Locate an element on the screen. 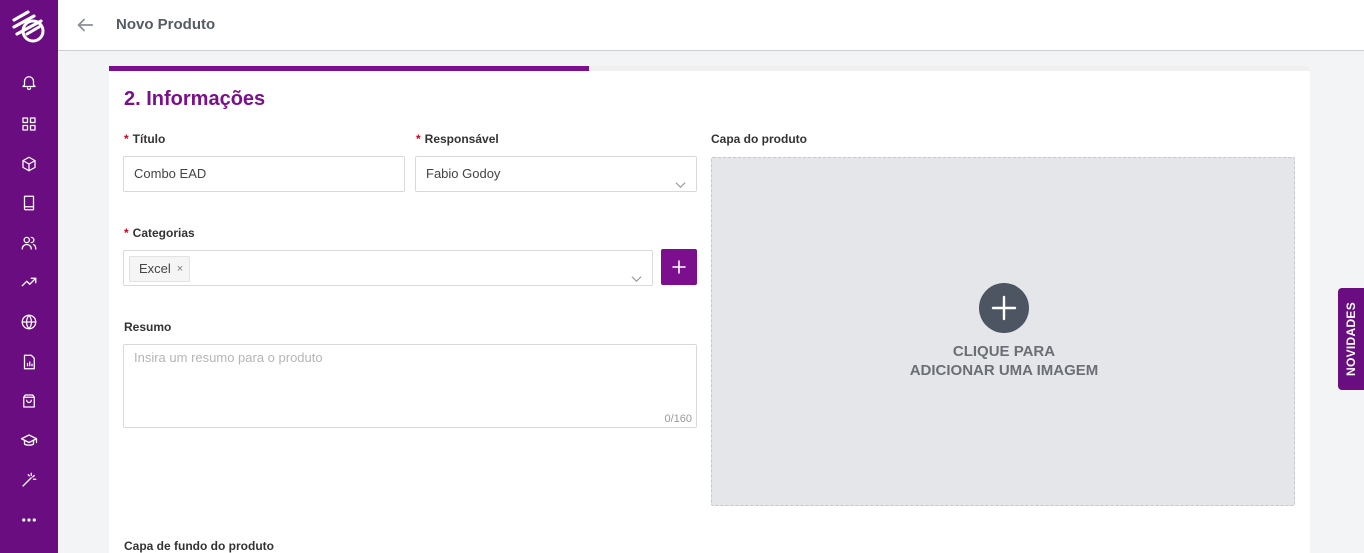 Image resolution: width=1364 pixels, height=553 pixels. section-title: 2. Informações is located at coordinates (195, 99).